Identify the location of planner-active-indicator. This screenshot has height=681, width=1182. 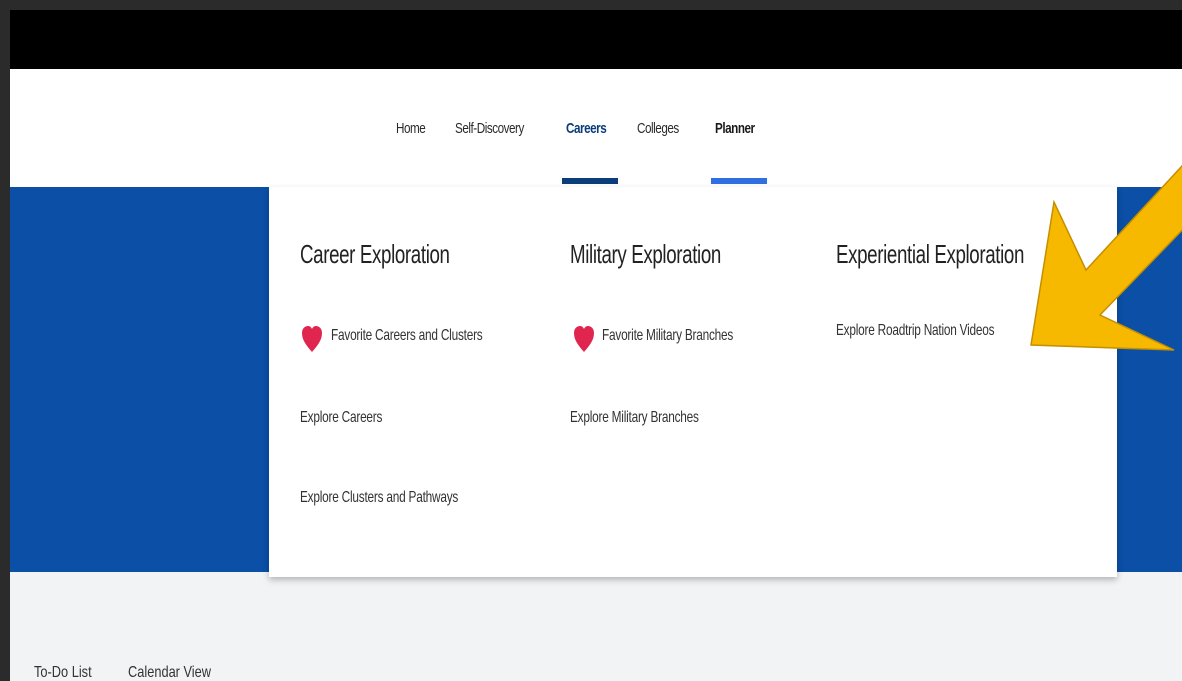
(739, 181).